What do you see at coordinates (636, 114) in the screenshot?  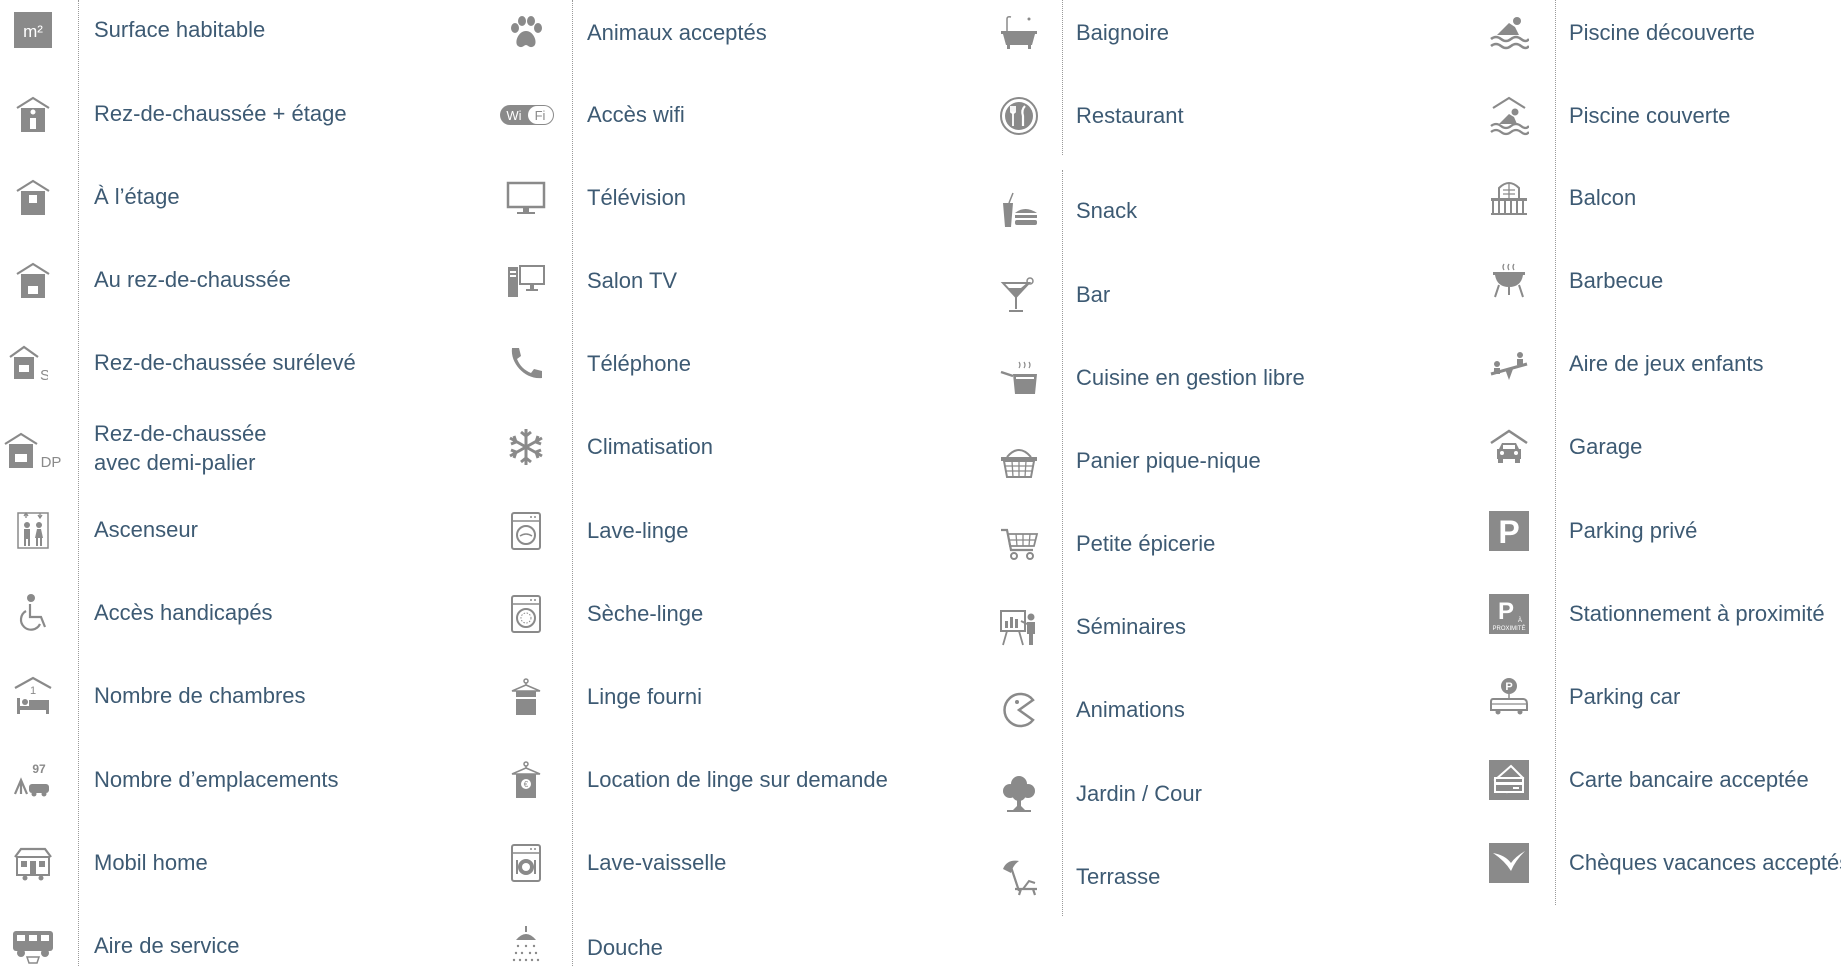 I see `legend-label: Accès wifi` at bounding box center [636, 114].